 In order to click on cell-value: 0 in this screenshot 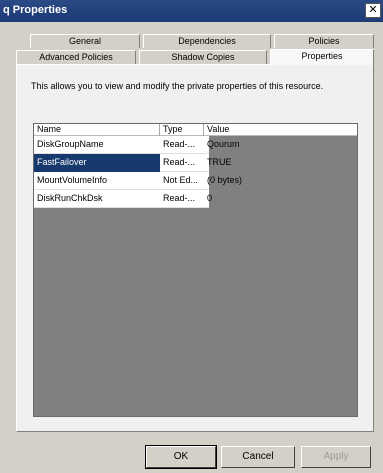, I will do `click(210, 198)`.